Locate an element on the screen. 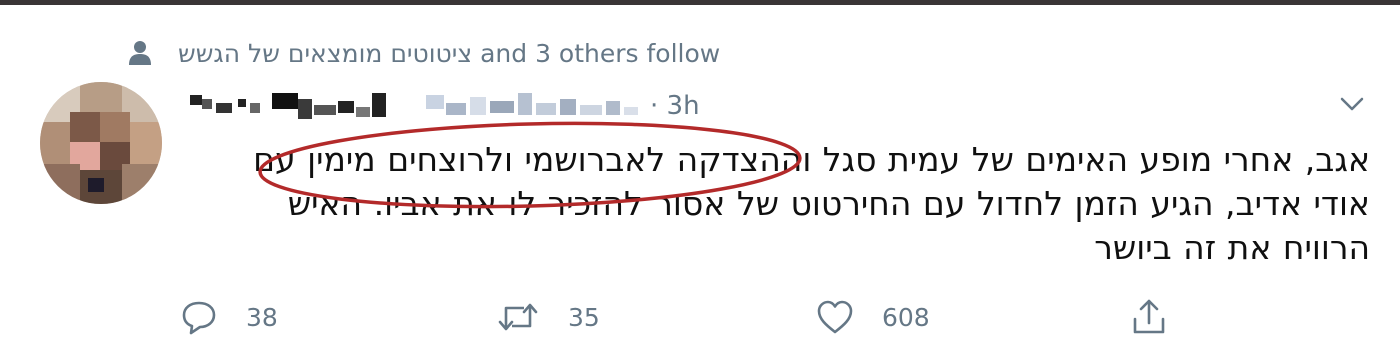 The width and height of the screenshot is (1400, 363). chevron-down-icon is located at coordinates (1352, 104).